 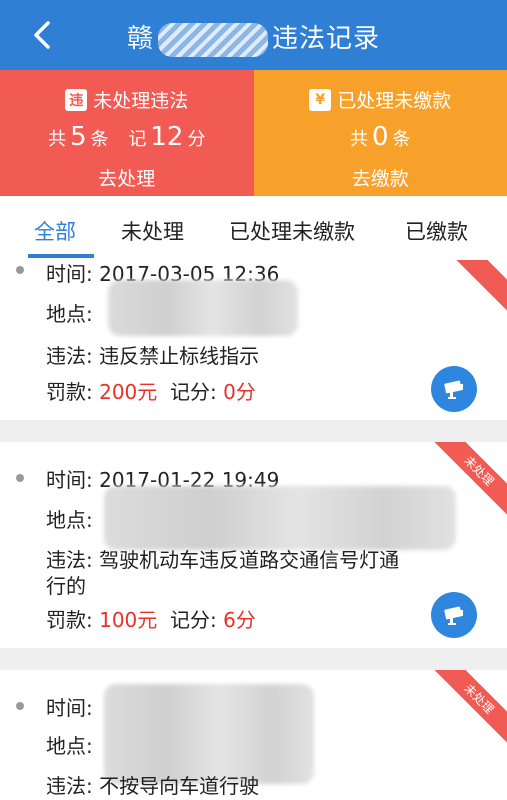 I want to click on unpaid-panel: ¥ 已处理未缴款 共0条 去缴款, so click(x=380, y=133).